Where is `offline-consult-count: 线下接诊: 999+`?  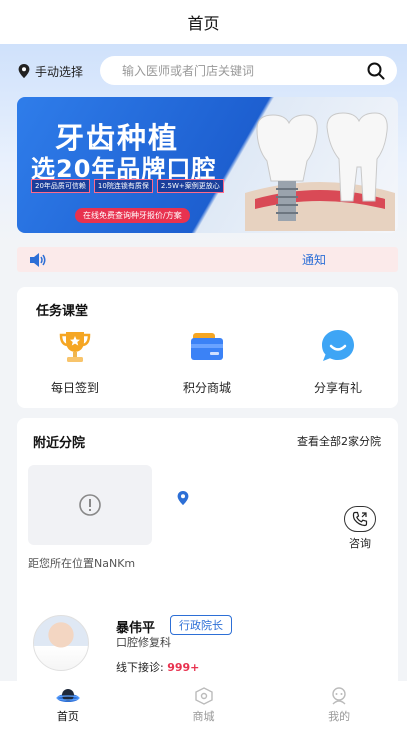
offline-consult-count: 线下接诊: 999+ is located at coordinates (157, 667).